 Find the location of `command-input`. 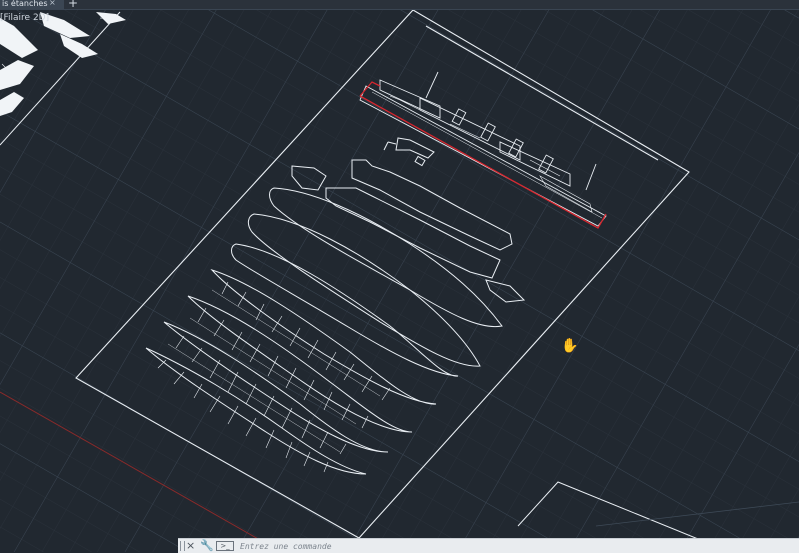

command-input is located at coordinates (510, 546).